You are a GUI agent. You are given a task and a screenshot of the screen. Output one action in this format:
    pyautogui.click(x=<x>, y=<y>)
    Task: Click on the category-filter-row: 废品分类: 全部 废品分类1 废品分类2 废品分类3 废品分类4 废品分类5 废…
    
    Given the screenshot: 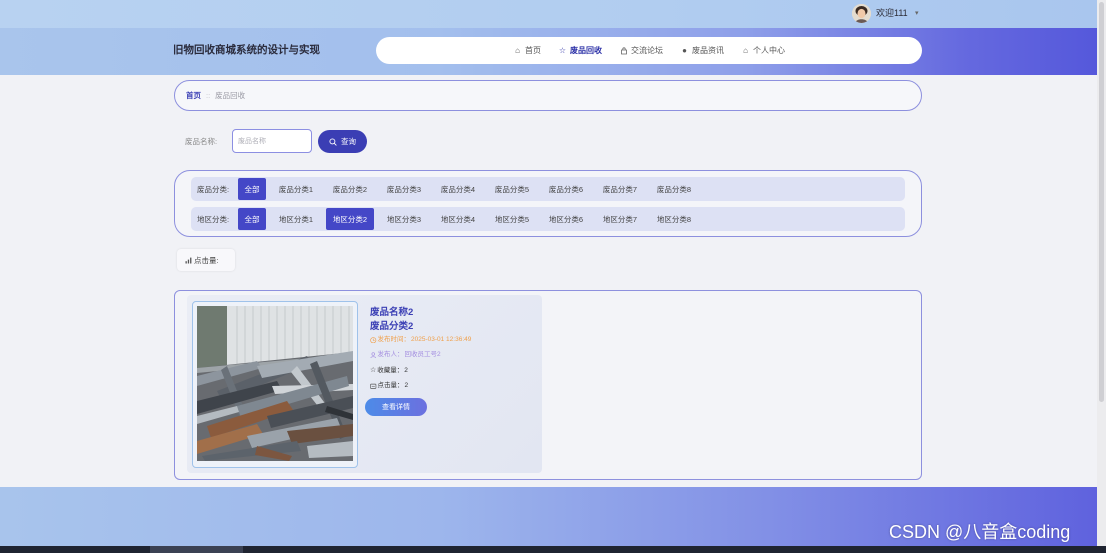 What is the action you would take?
    pyautogui.click(x=548, y=189)
    